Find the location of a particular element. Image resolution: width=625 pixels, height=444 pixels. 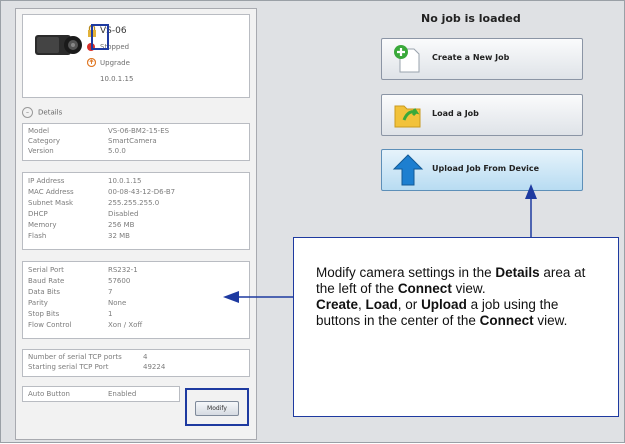

callout-arrows is located at coordinates (380, 243).